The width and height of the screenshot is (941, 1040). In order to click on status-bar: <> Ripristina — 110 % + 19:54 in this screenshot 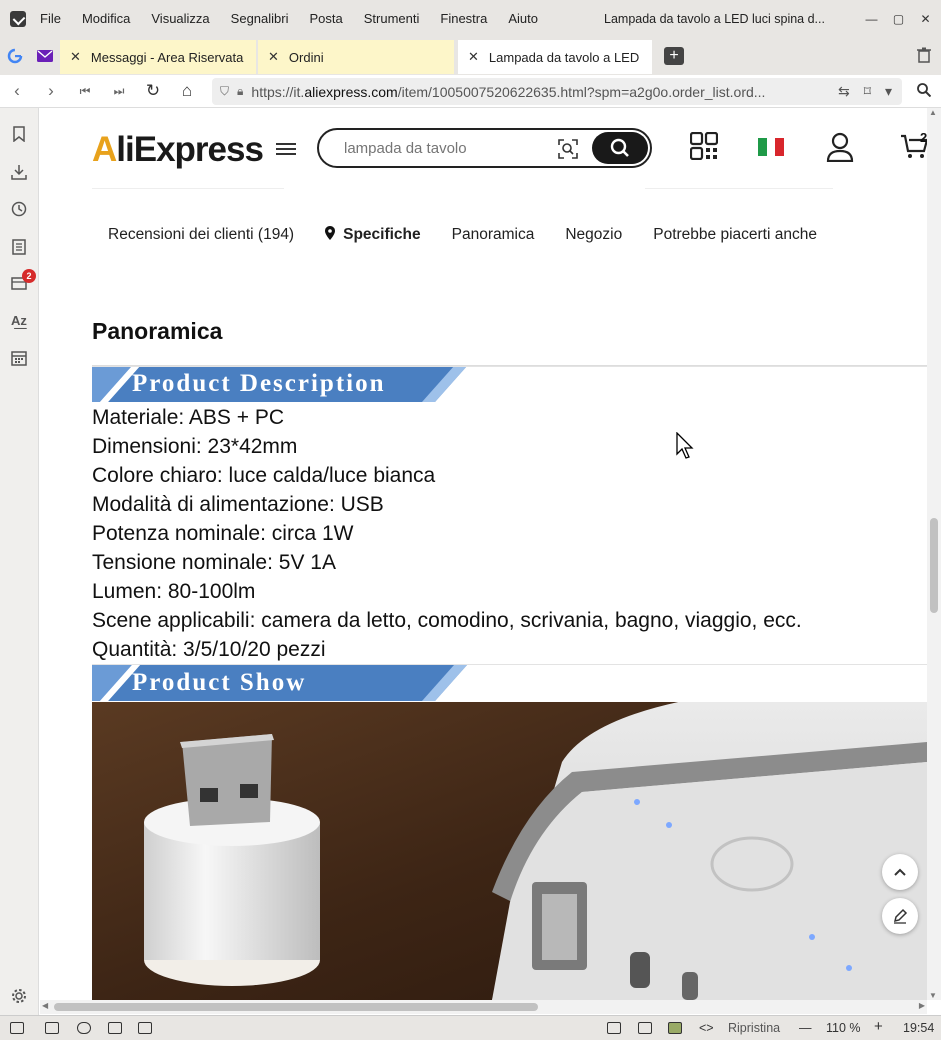, I will do `click(470, 1027)`.